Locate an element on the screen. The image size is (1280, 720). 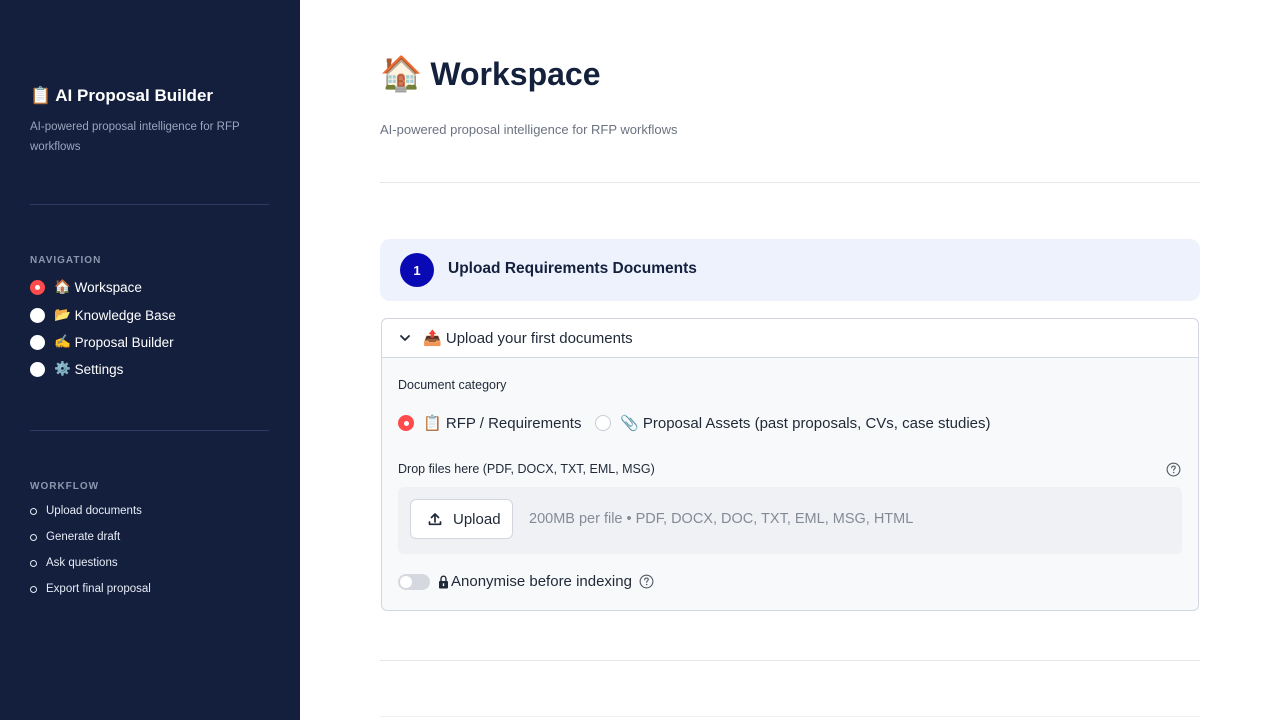
expander-title: 📤 Upload your first documents is located at coordinates (528, 338).